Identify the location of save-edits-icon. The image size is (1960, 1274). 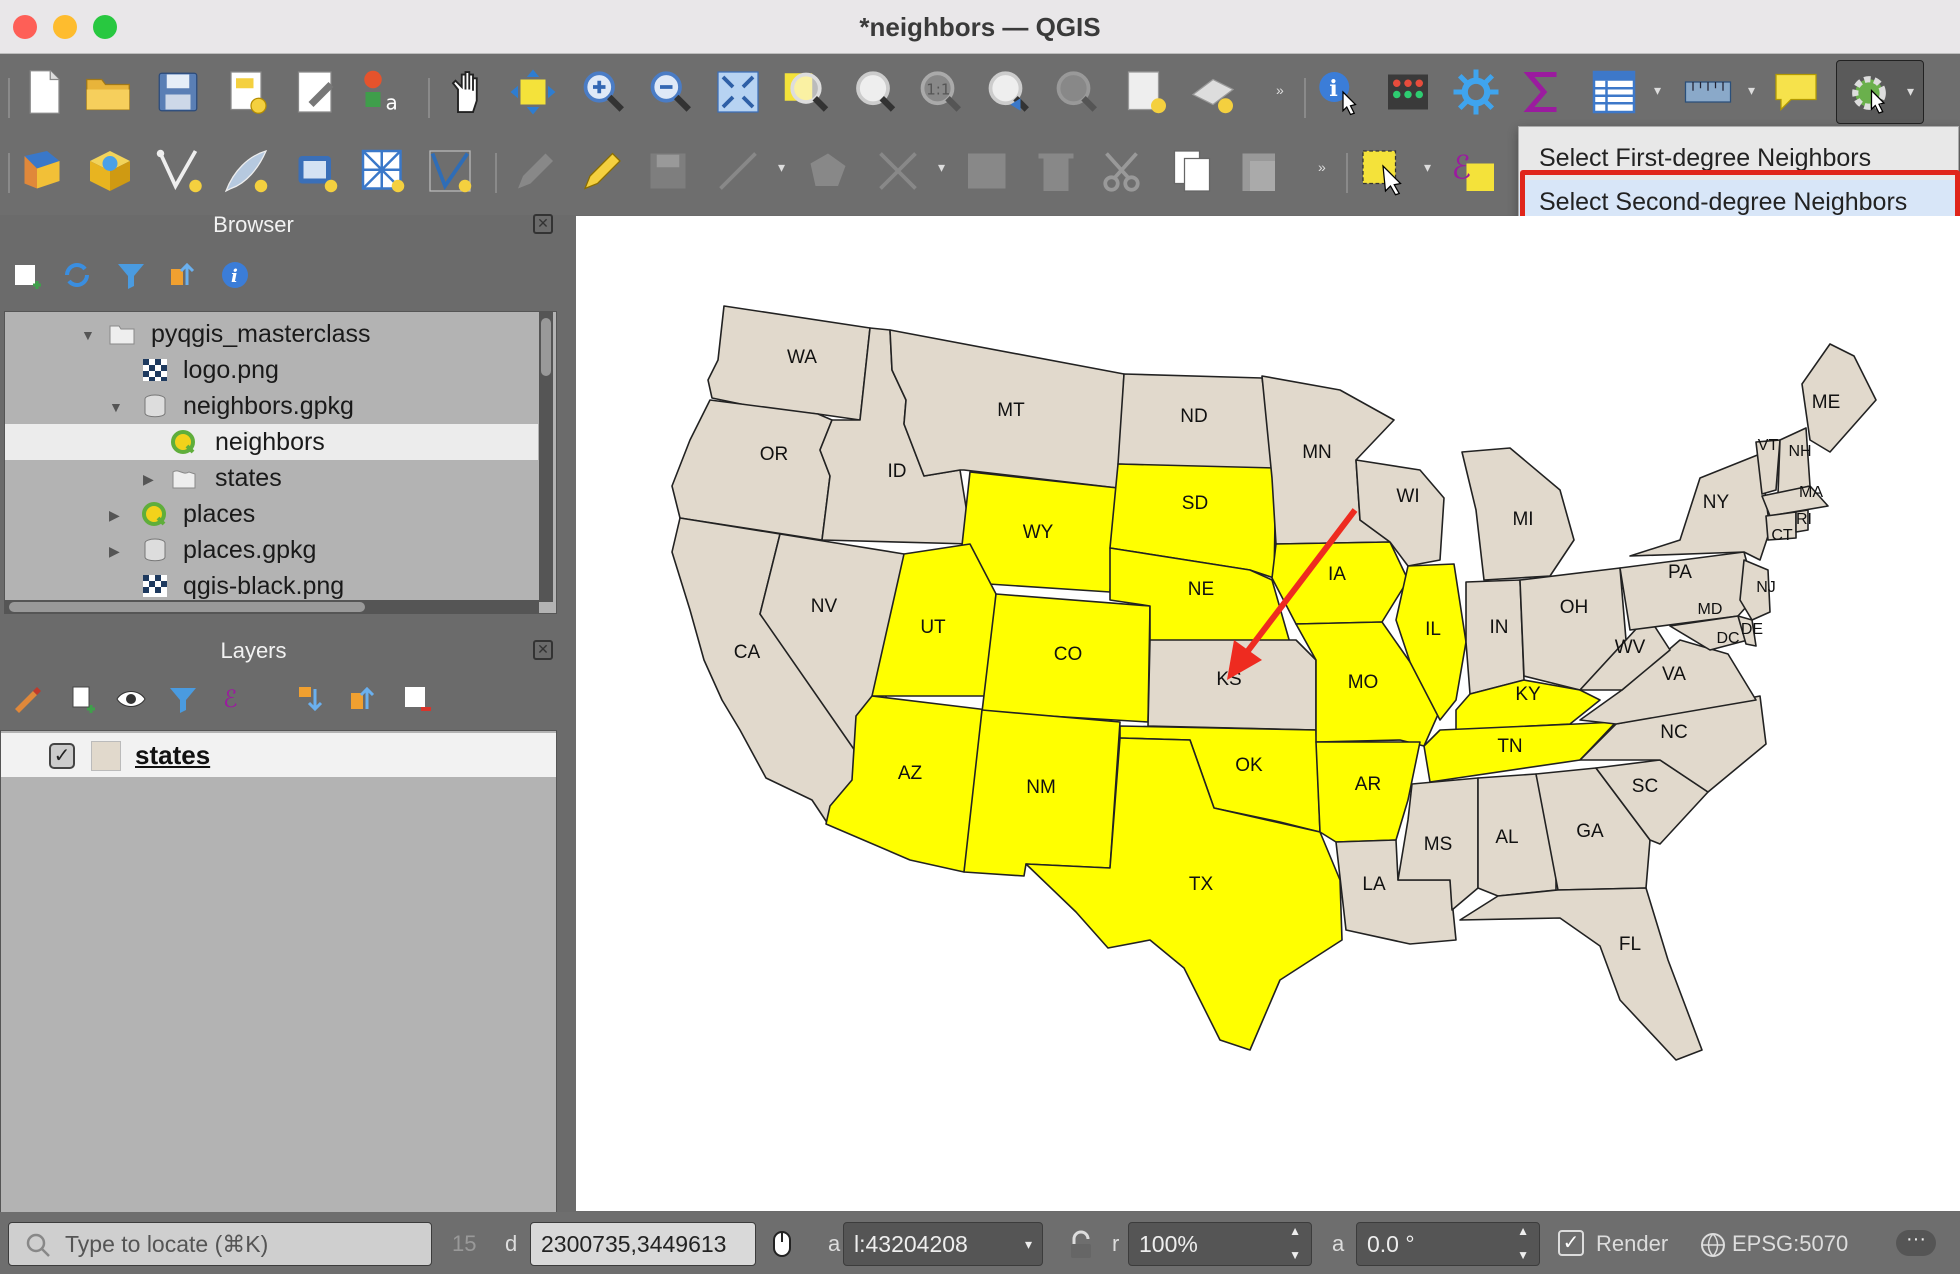
(668, 171).